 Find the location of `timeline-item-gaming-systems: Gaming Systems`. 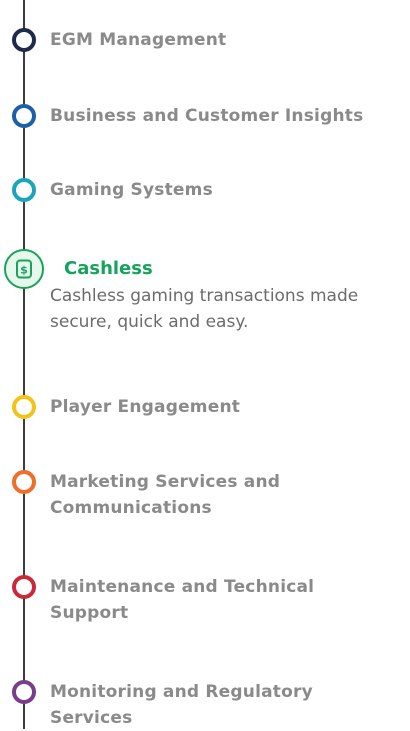

timeline-item-gaming-systems: Gaming Systems is located at coordinates (226, 190).